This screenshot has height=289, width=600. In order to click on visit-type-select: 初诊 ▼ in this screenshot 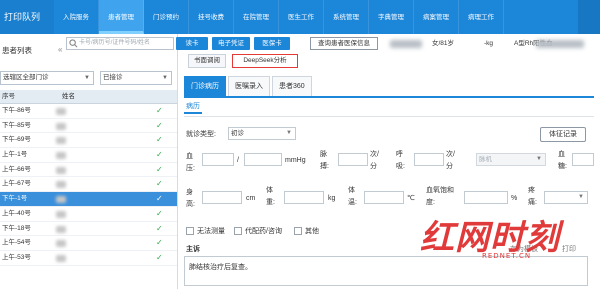, I will do `click(262, 133)`.